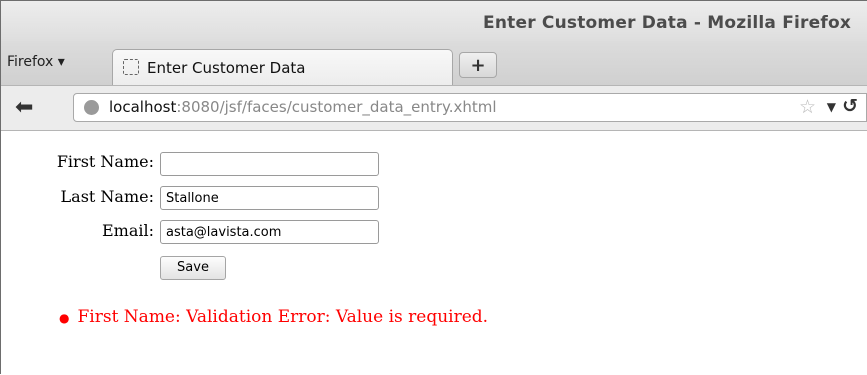 The height and width of the screenshot is (375, 867). What do you see at coordinates (269, 198) in the screenshot?
I see `last-name-input` at bounding box center [269, 198].